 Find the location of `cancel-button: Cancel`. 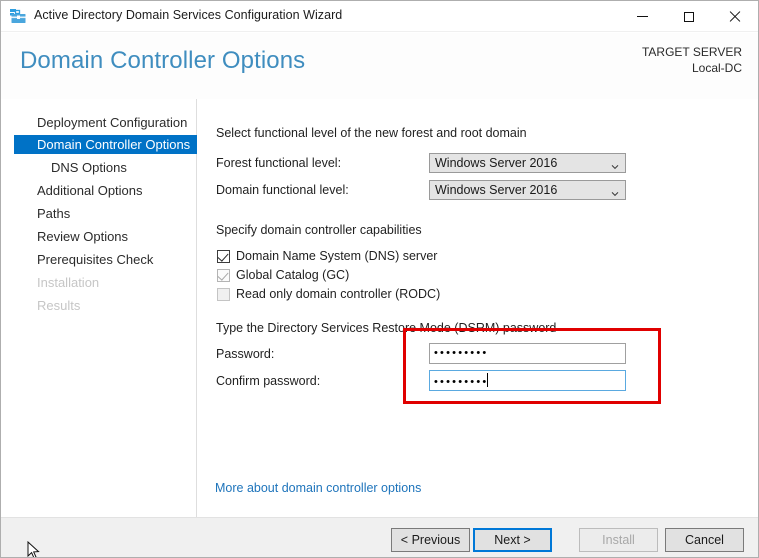

cancel-button: Cancel is located at coordinates (704, 540).